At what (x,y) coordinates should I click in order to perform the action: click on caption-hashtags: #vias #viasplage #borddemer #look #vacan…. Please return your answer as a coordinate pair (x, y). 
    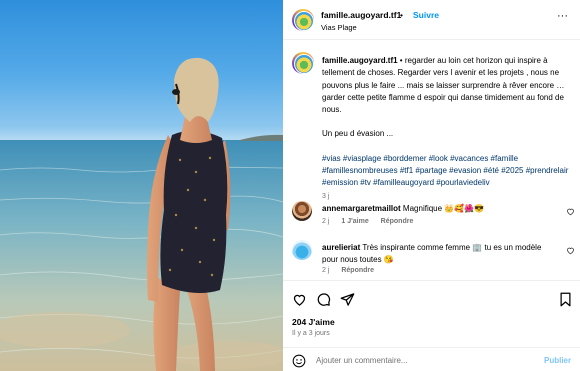
    Looking at the image, I should click on (448, 171).